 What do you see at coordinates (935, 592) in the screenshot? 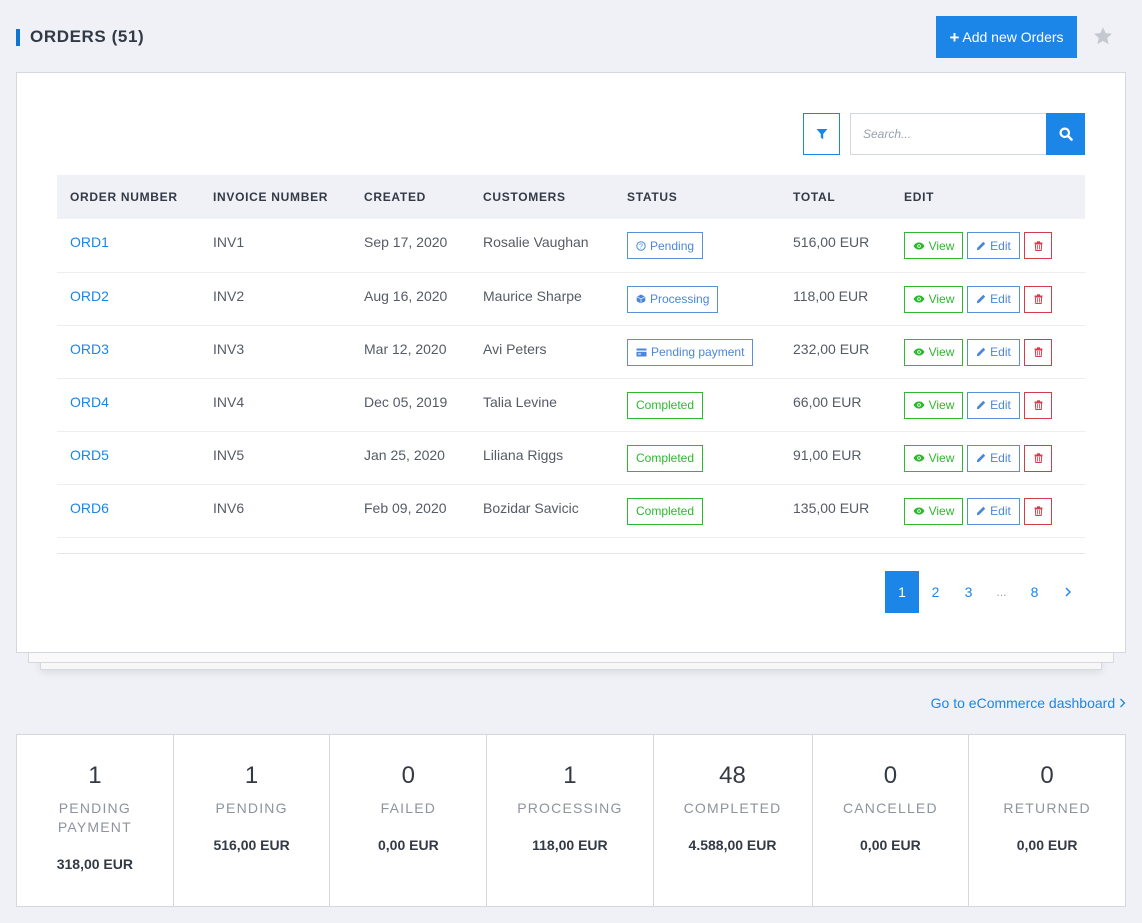
I see `page-2: 2` at bounding box center [935, 592].